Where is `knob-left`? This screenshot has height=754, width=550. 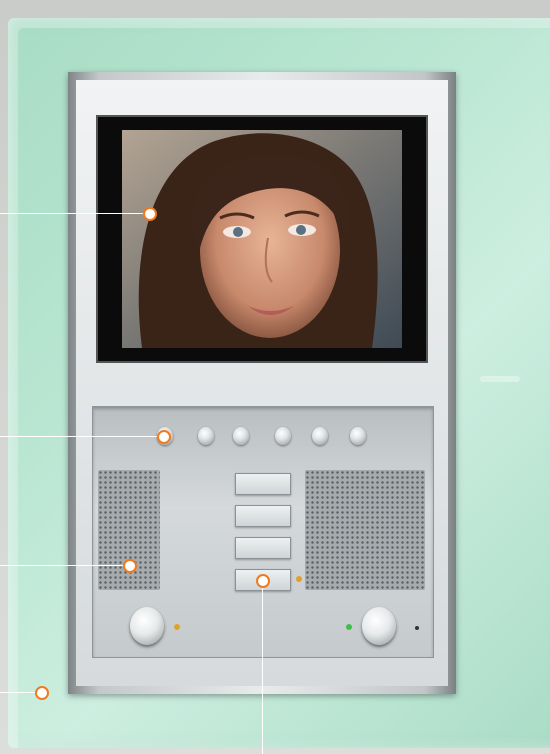 knob-left is located at coordinates (147, 626).